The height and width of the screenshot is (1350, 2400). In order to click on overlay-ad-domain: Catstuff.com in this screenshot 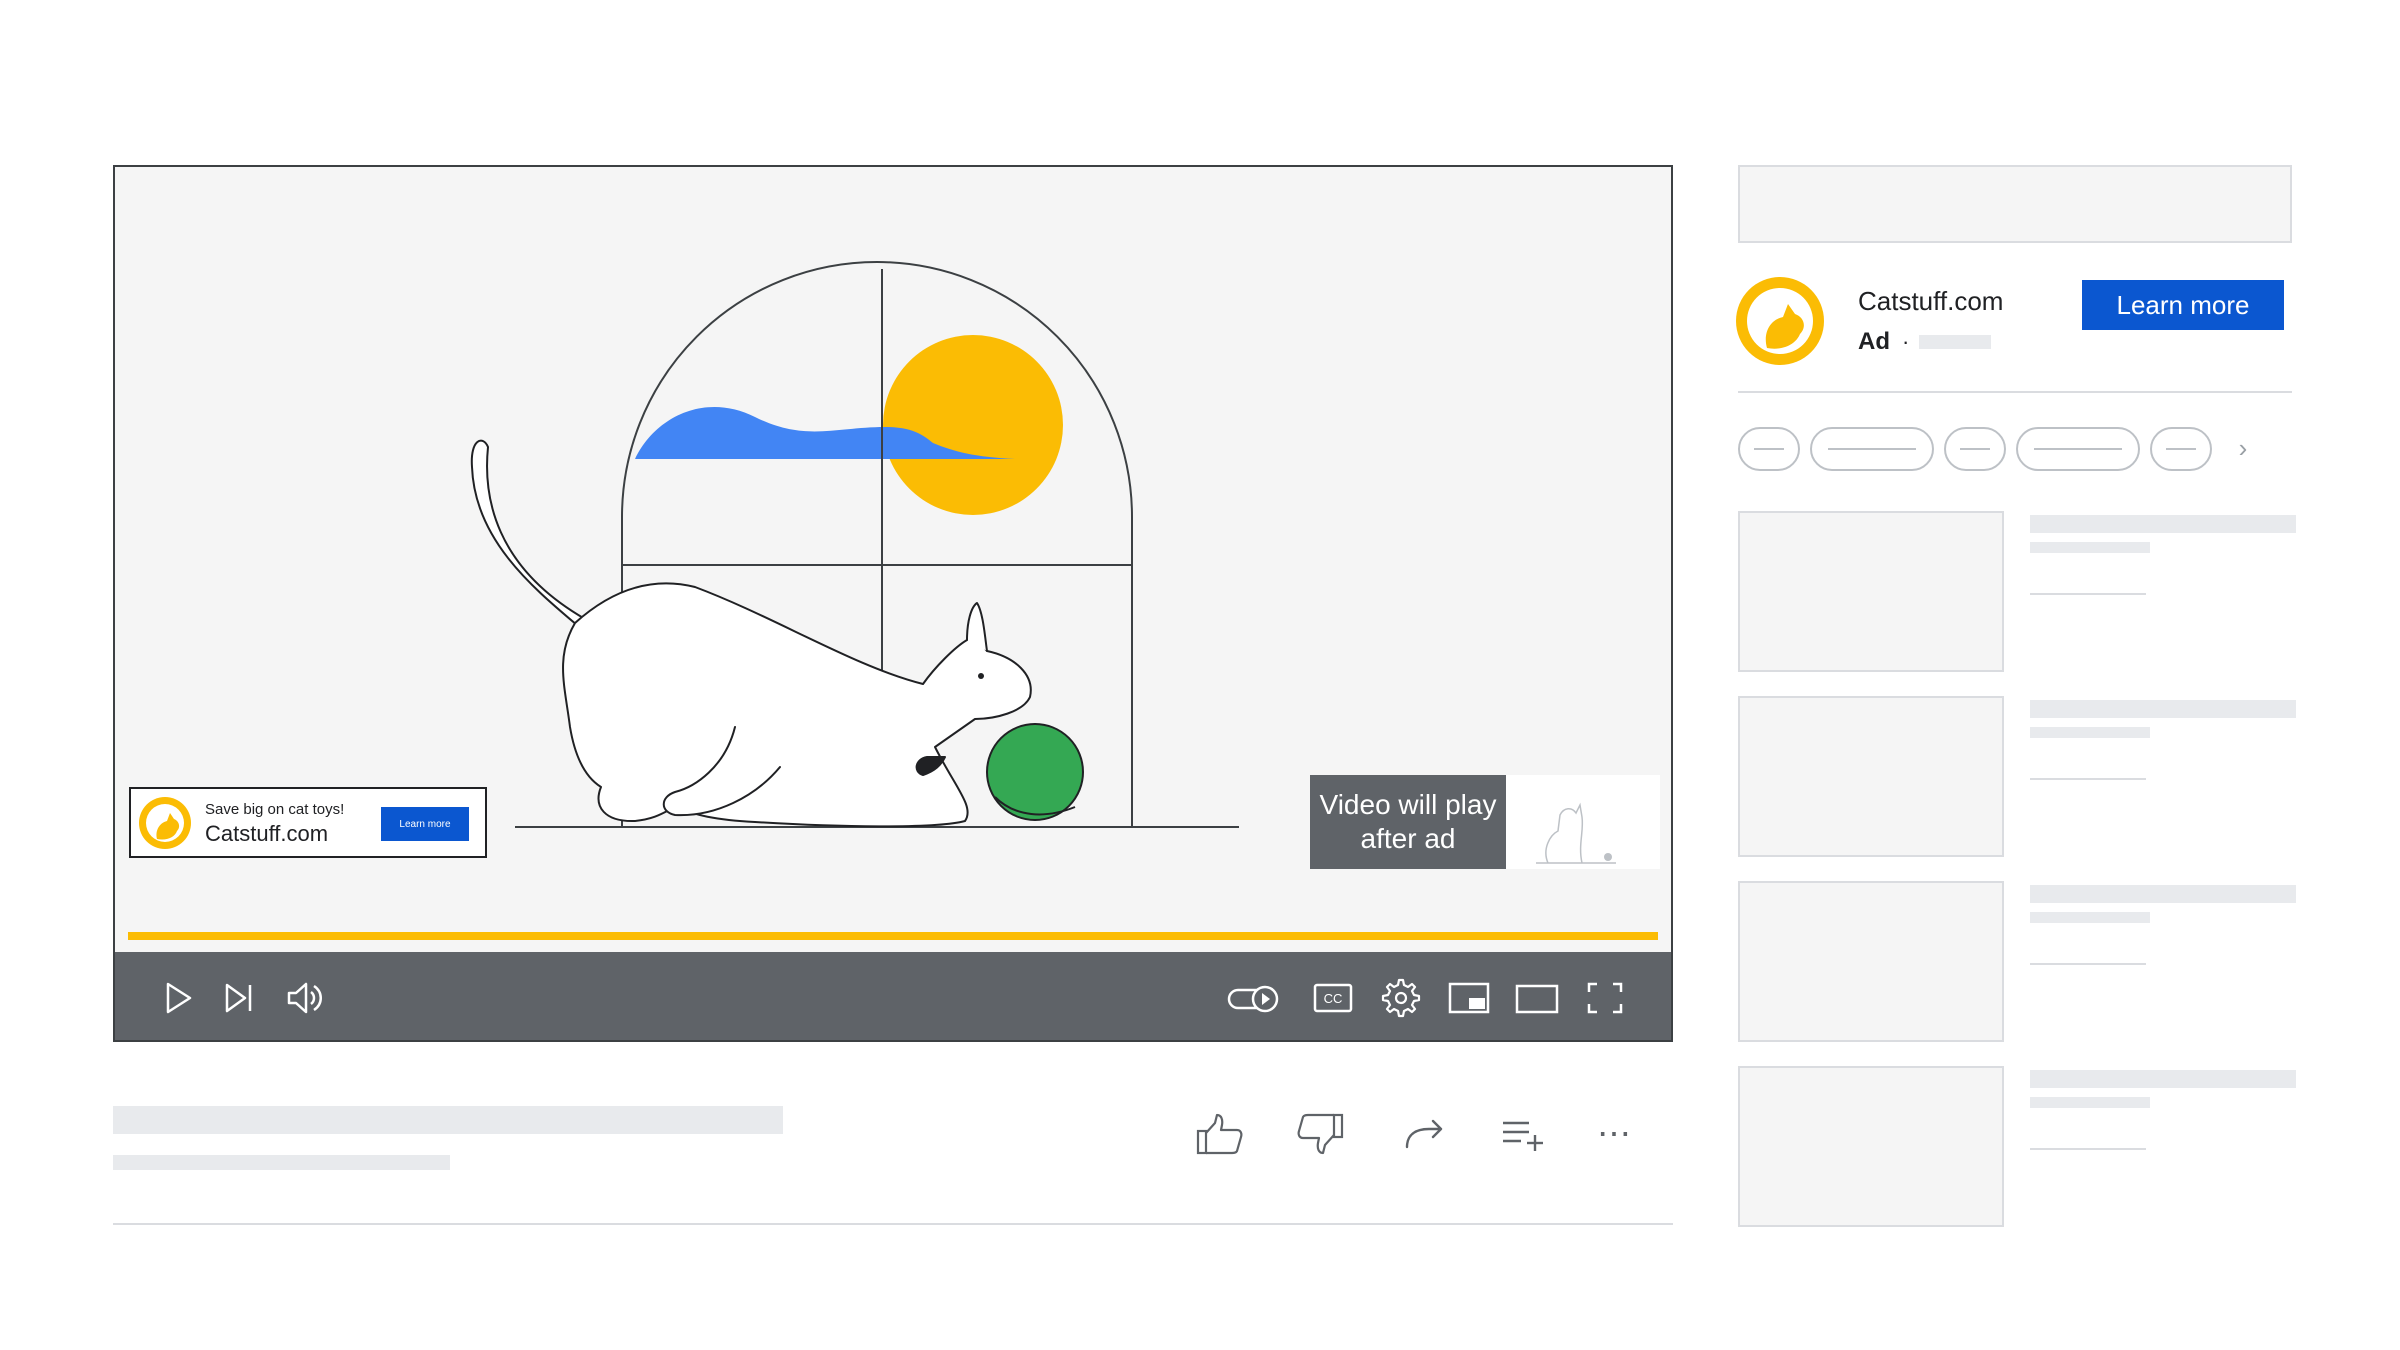, I will do `click(267, 833)`.